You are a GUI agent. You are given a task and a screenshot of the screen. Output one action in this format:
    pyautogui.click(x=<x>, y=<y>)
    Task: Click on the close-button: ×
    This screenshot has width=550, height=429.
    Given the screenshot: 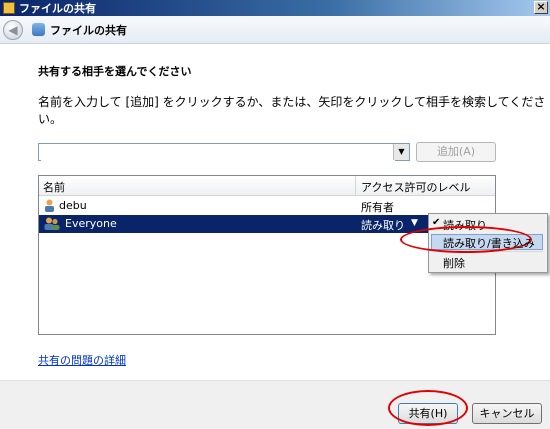 What is the action you would take?
    pyautogui.click(x=541, y=7)
    